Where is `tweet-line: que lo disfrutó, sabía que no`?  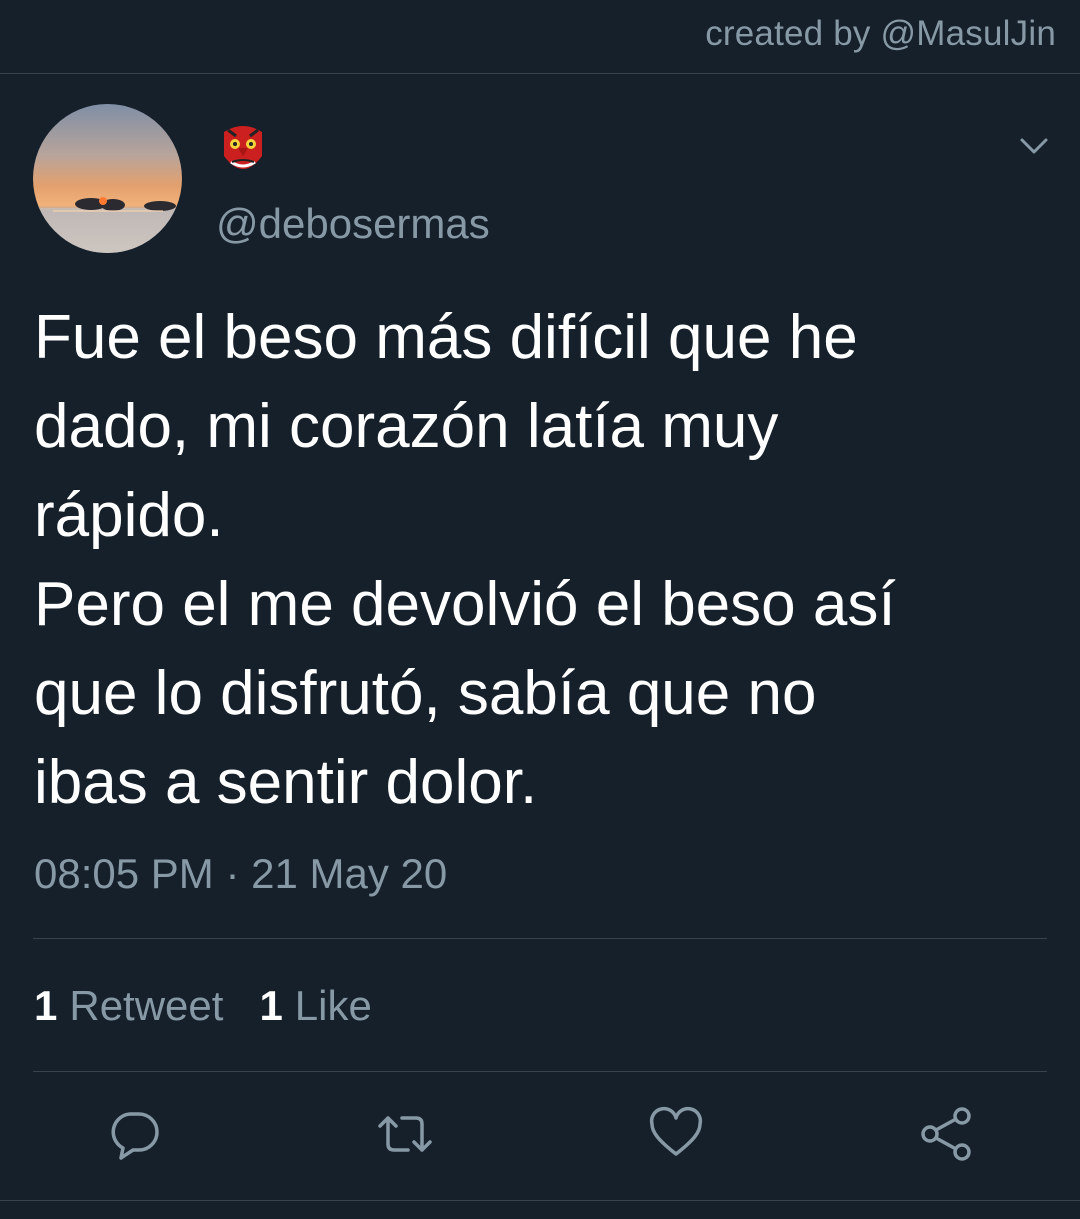
tweet-line: que lo disfrutó, sabía que no is located at coordinates (425, 693).